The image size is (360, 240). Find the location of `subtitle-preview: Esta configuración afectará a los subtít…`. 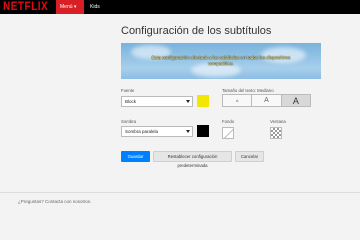

subtitle-preview: Esta configuración afectará a los subtít… is located at coordinates (221, 61).